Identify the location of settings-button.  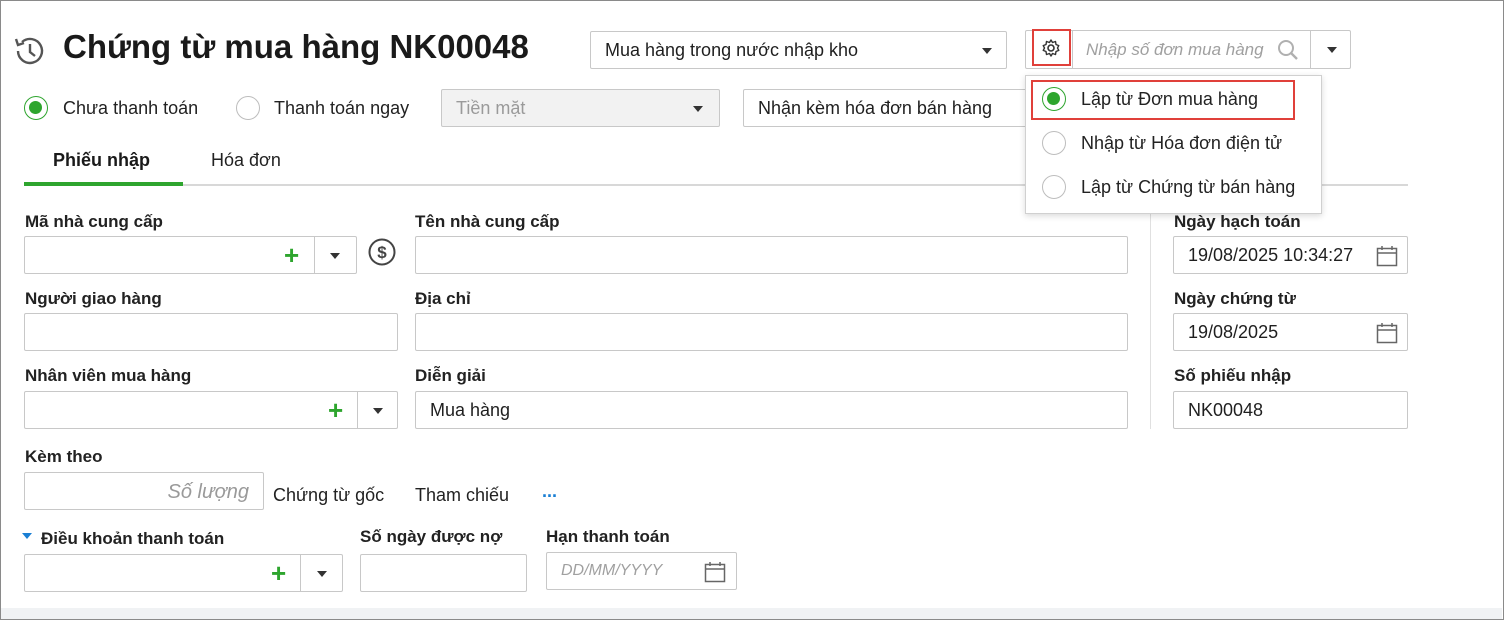
(1051, 47).